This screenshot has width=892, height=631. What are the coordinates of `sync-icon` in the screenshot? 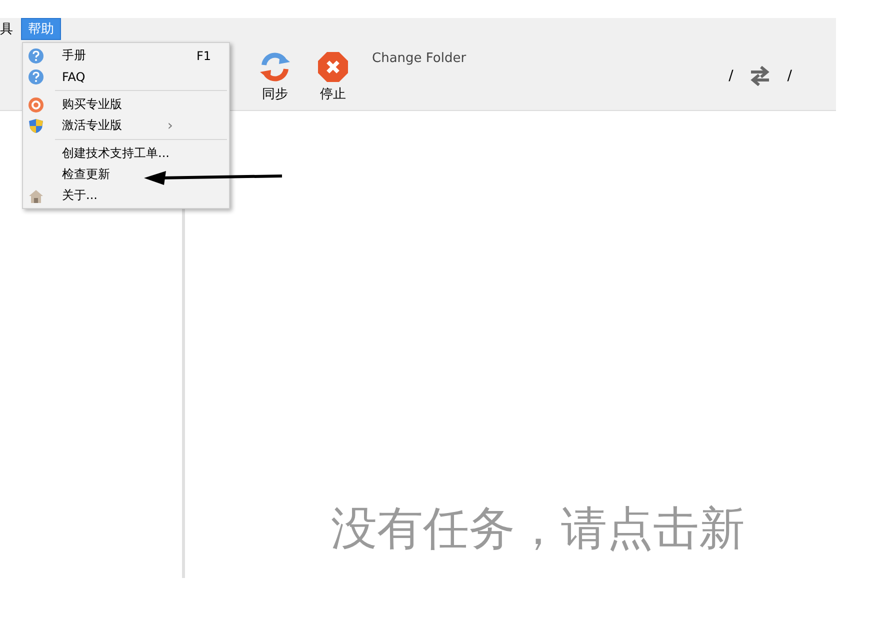 It's located at (275, 67).